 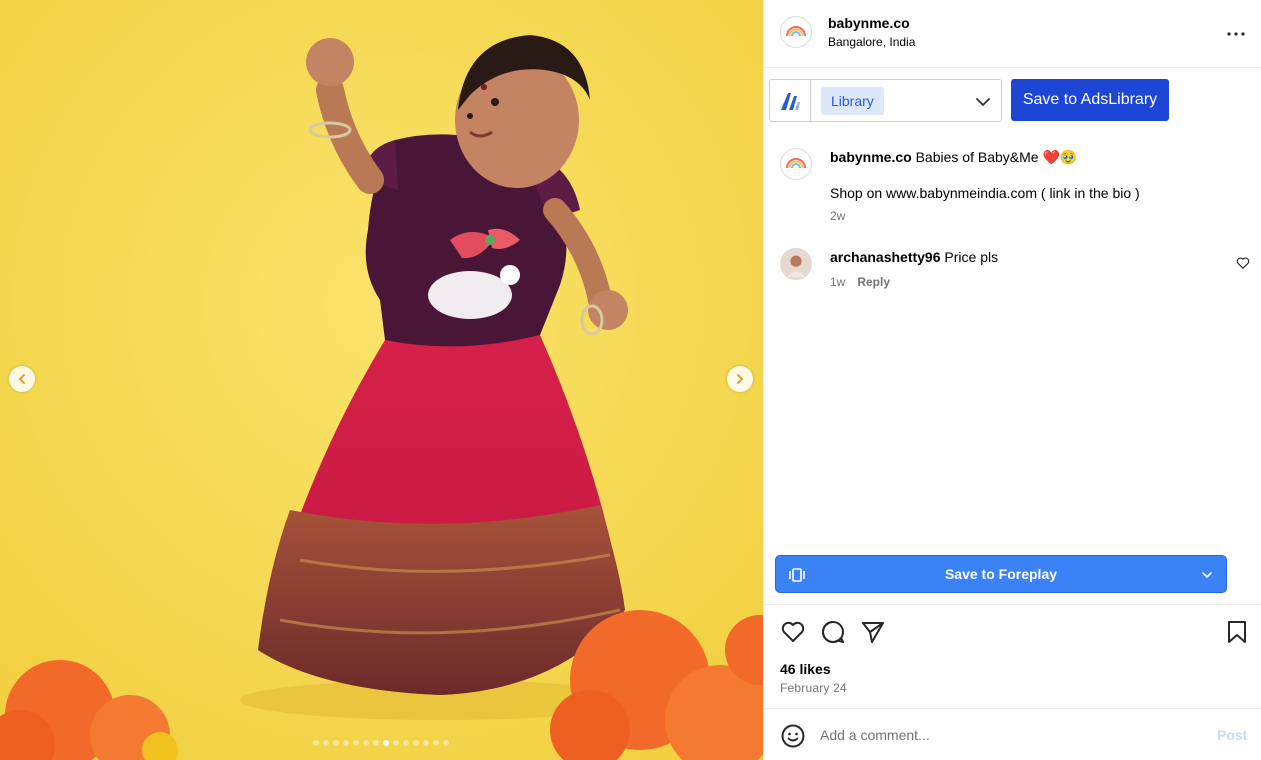 What do you see at coordinates (1012, 34) in the screenshot?
I see `post-header: babynme.co Bangalore, India` at bounding box center [1012, 34].